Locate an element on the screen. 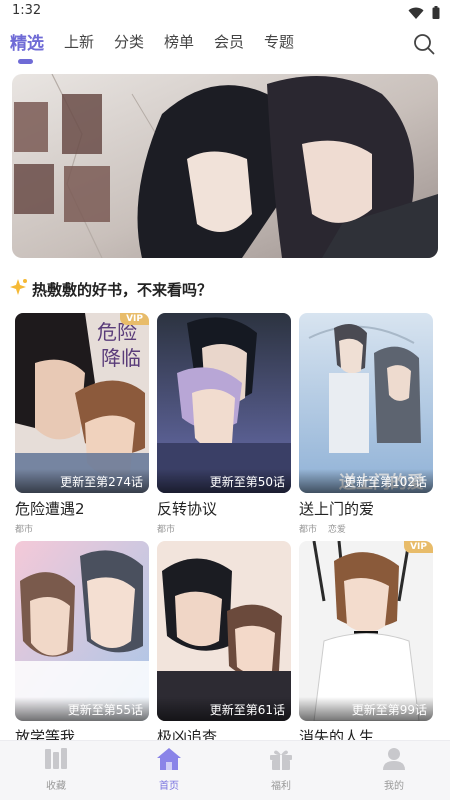 This screenshot has width=450, height=800. comic-cover: 送上门的爱 更新至第102话 is located at coordinates (366, 403).